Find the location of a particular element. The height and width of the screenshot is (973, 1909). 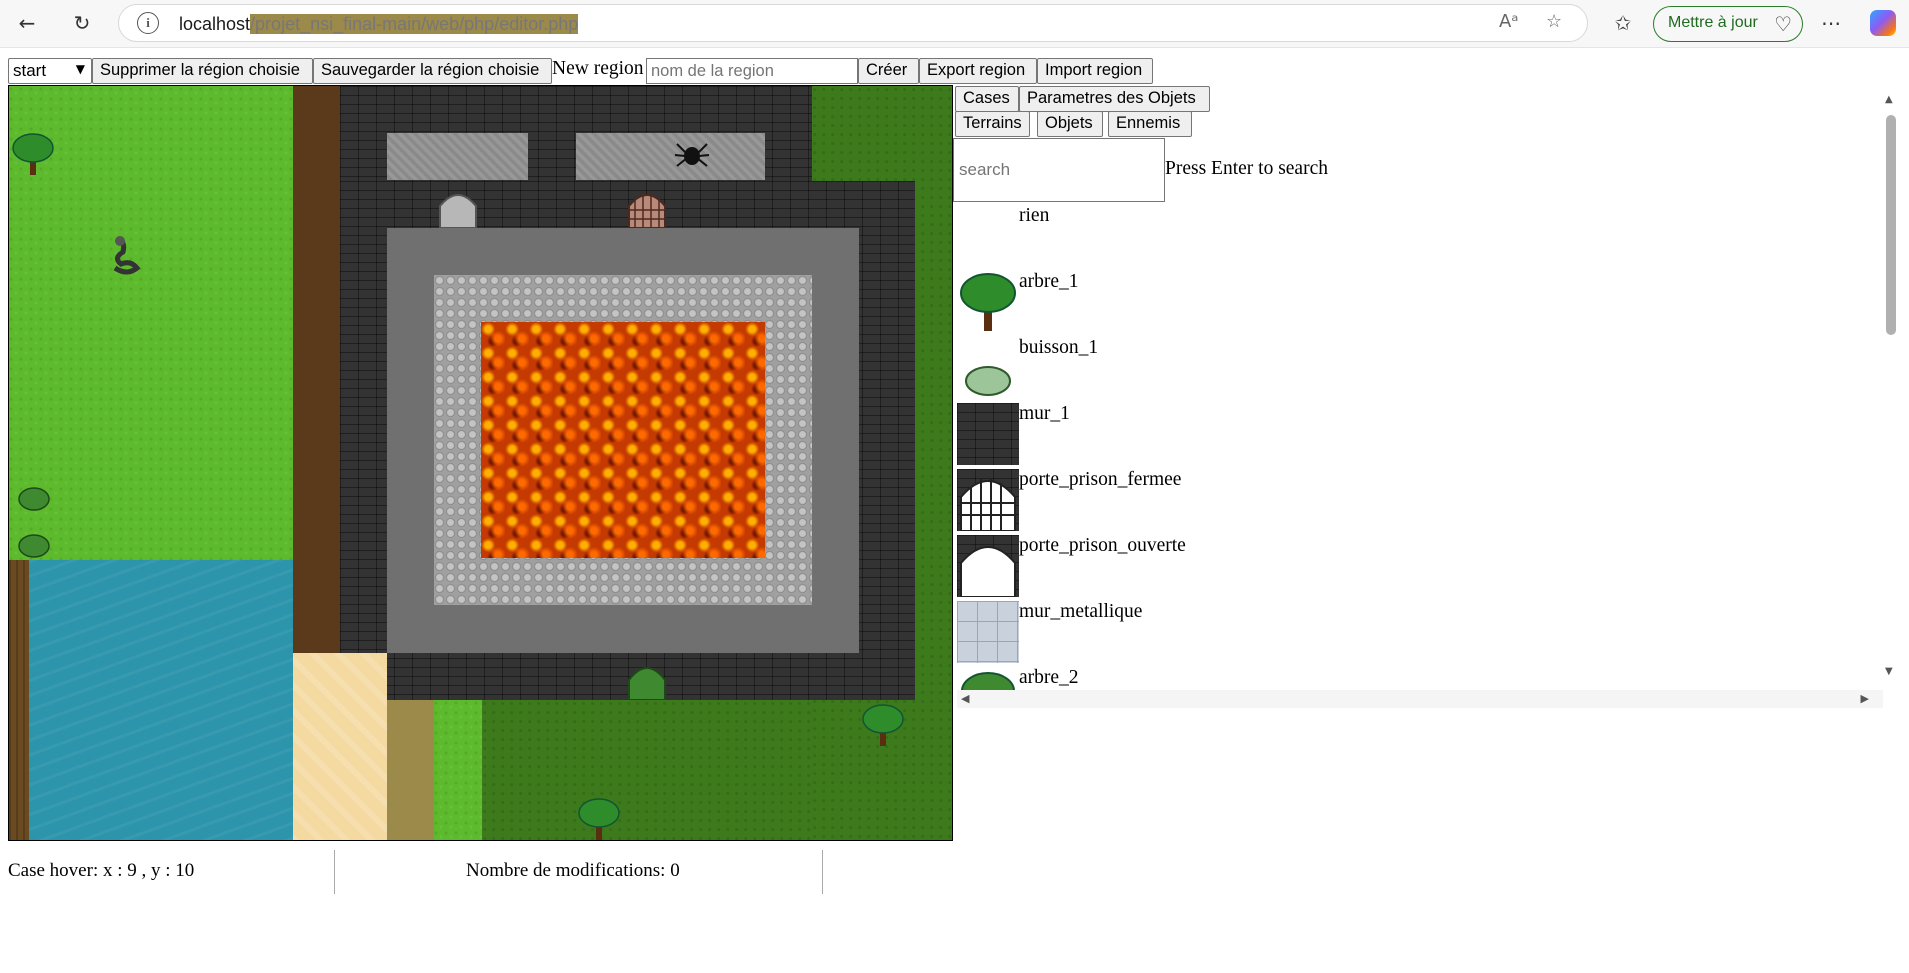

delete-region-button: Supprimer la région choisie is located at coordinates (202, 71).